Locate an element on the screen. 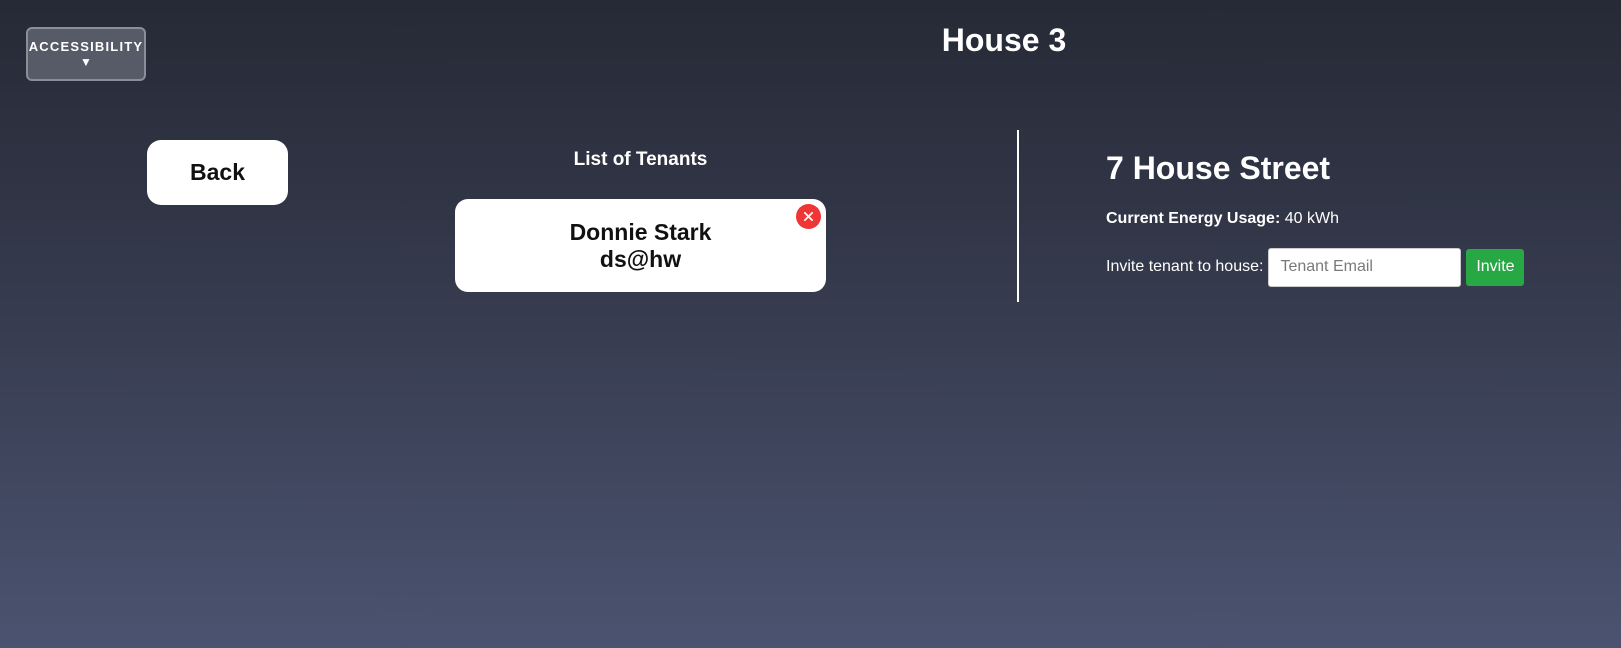  tenant-email: ds@hw is located at coordinates (640, 258).